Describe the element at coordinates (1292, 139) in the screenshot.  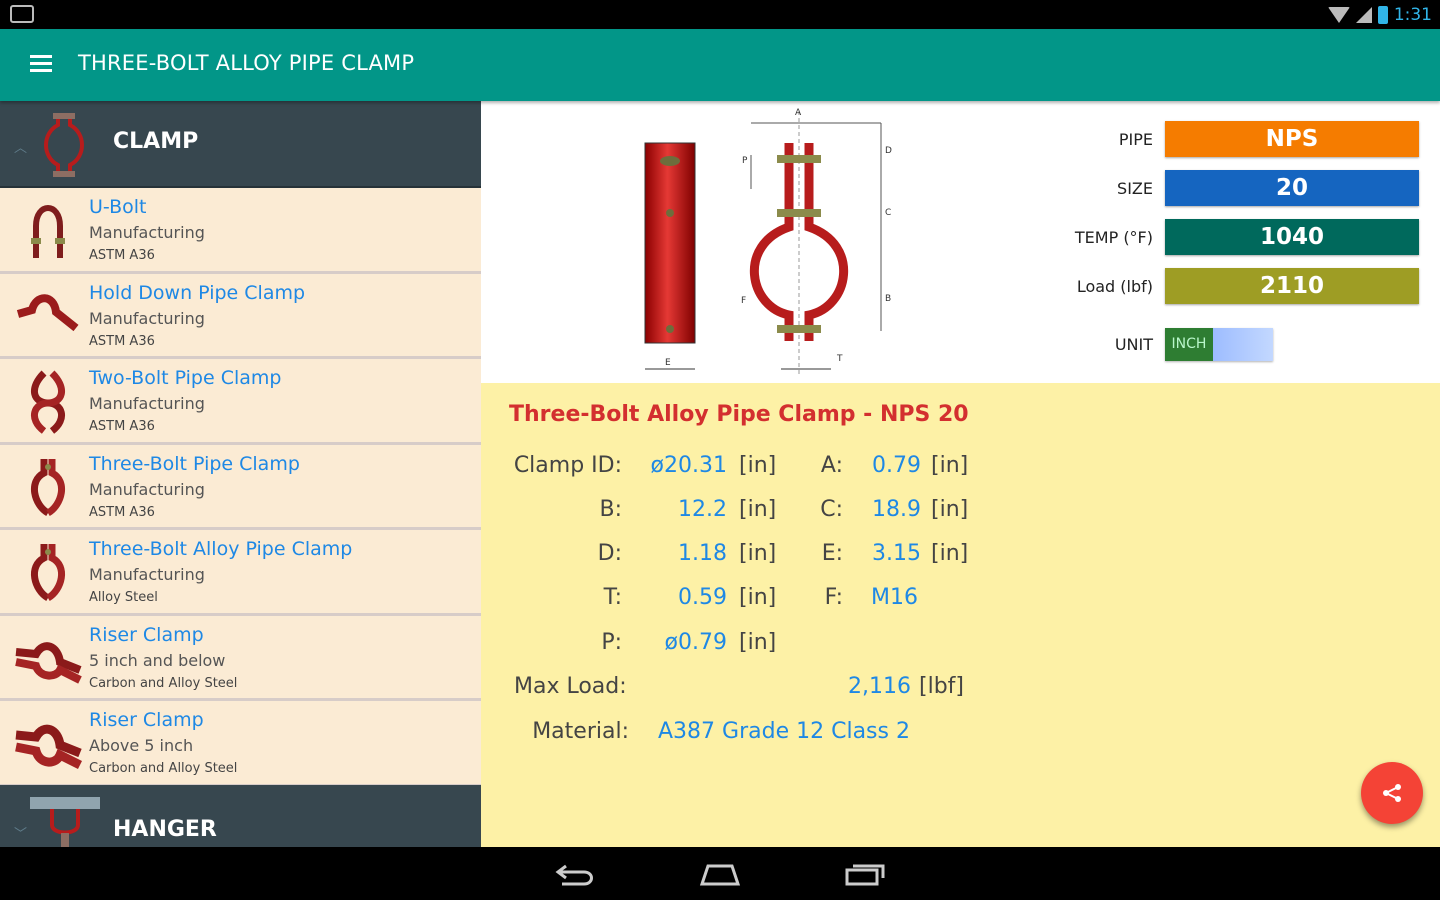
I see `pipe-selector: NPS` at that location.